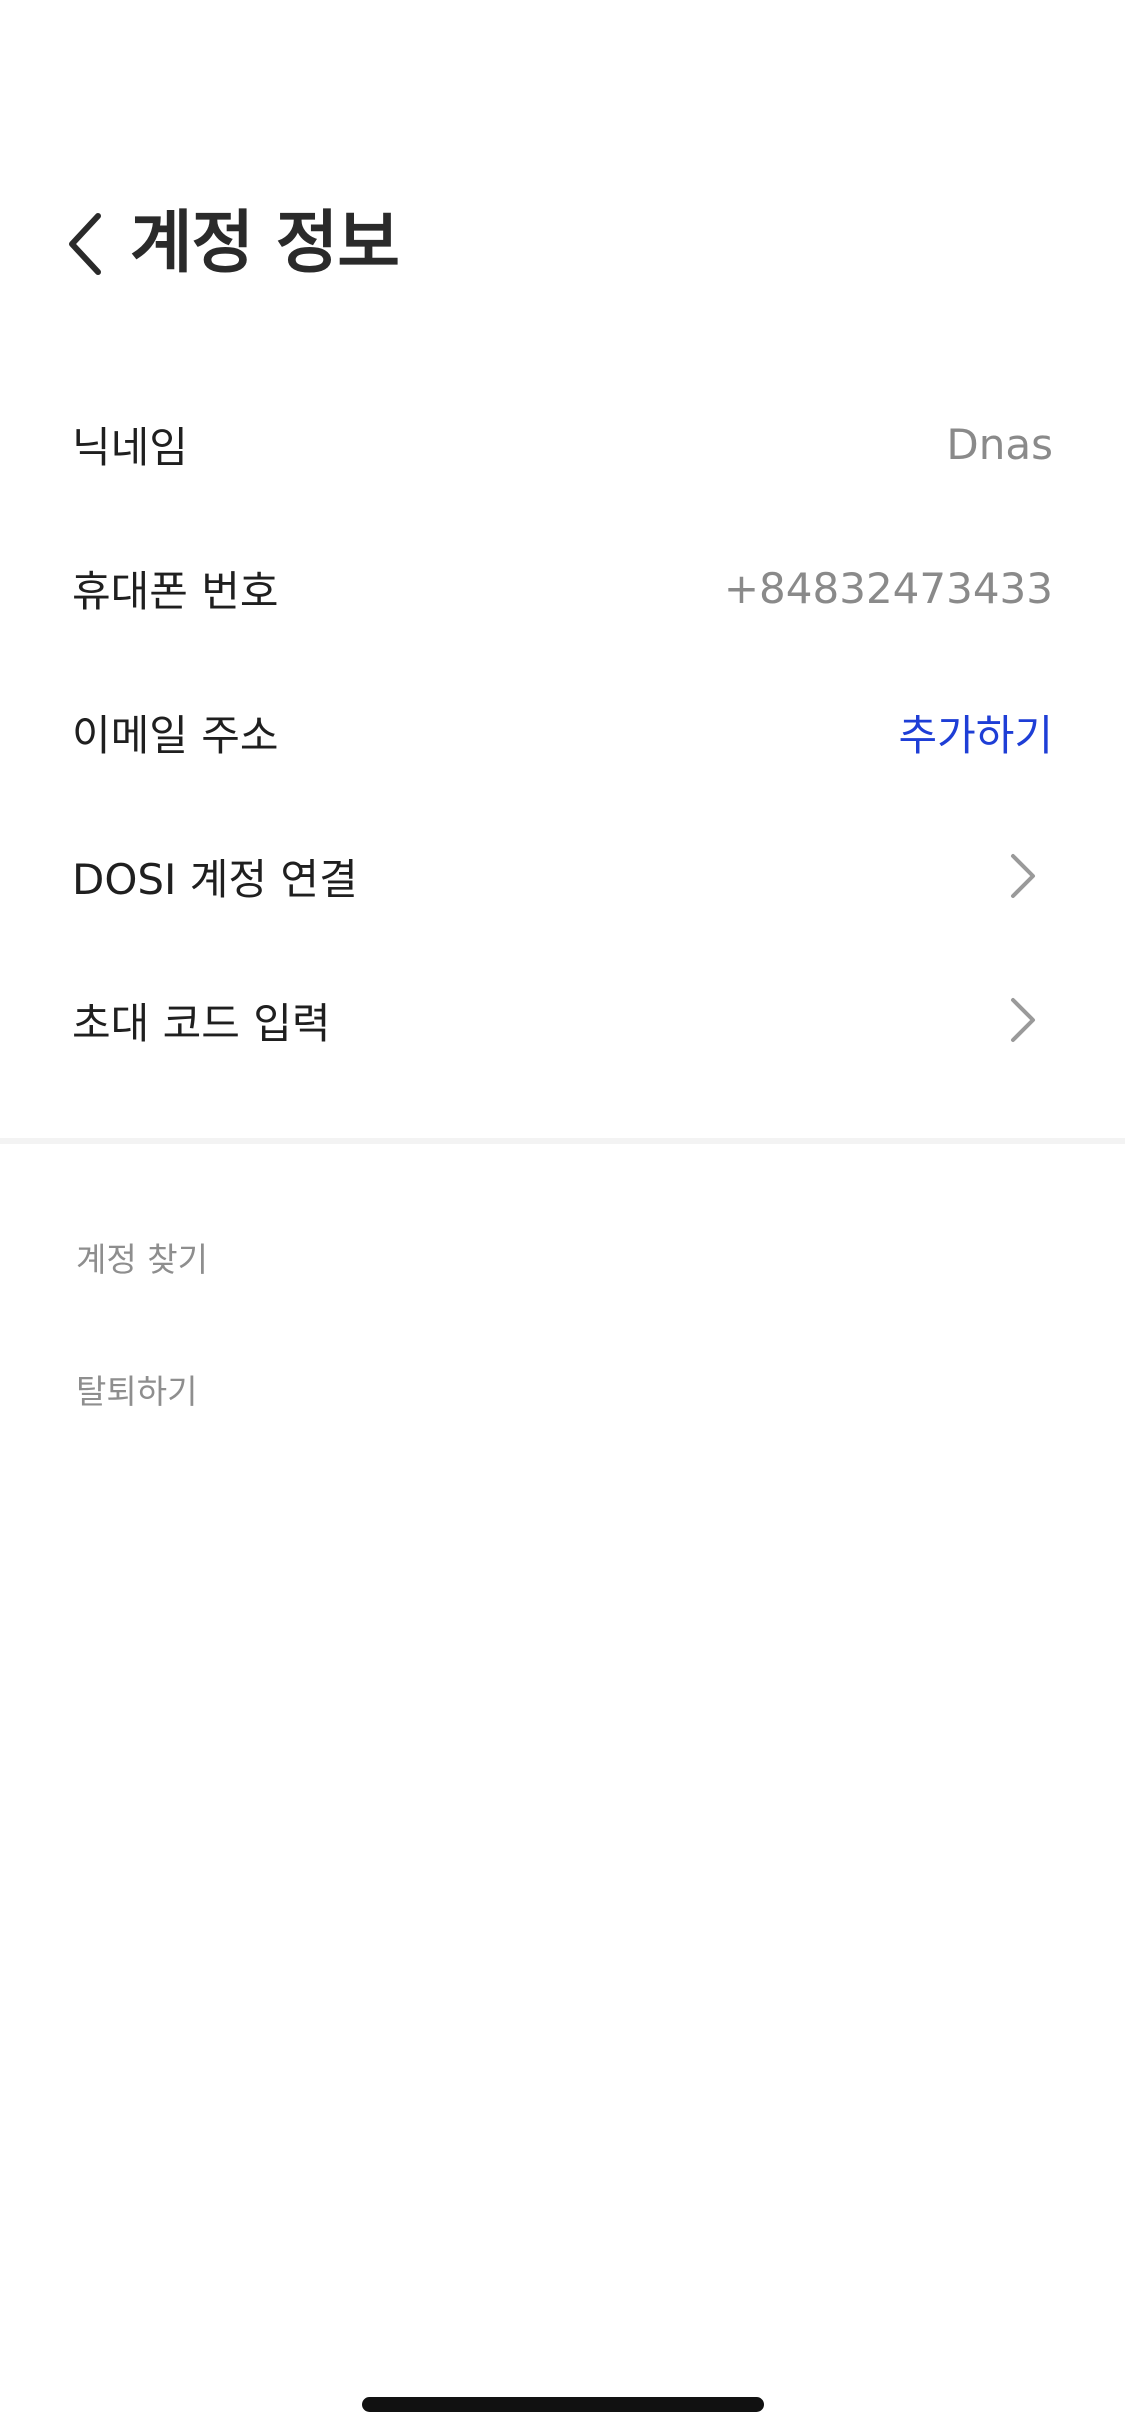 The image size is (1125, 2436). Describe the element at coordinates (562, 1020) in the screenshot. I see `invite-code-row: 초대 코드 입력` at that location.